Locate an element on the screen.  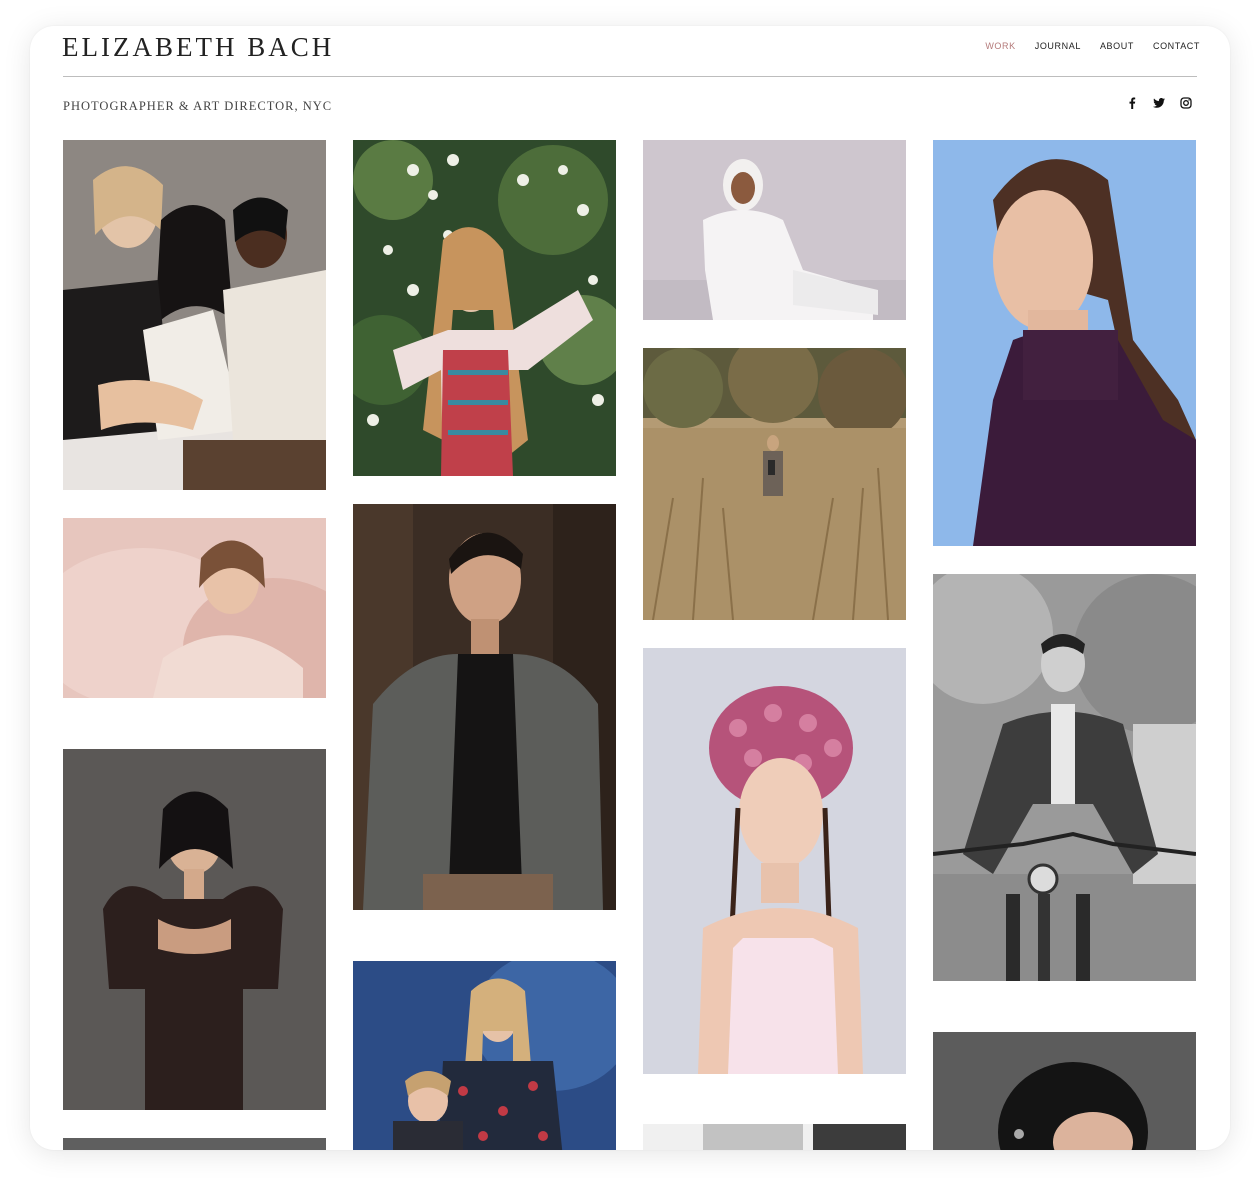
photo-bw-crop is located at coordinates (774, 1137).